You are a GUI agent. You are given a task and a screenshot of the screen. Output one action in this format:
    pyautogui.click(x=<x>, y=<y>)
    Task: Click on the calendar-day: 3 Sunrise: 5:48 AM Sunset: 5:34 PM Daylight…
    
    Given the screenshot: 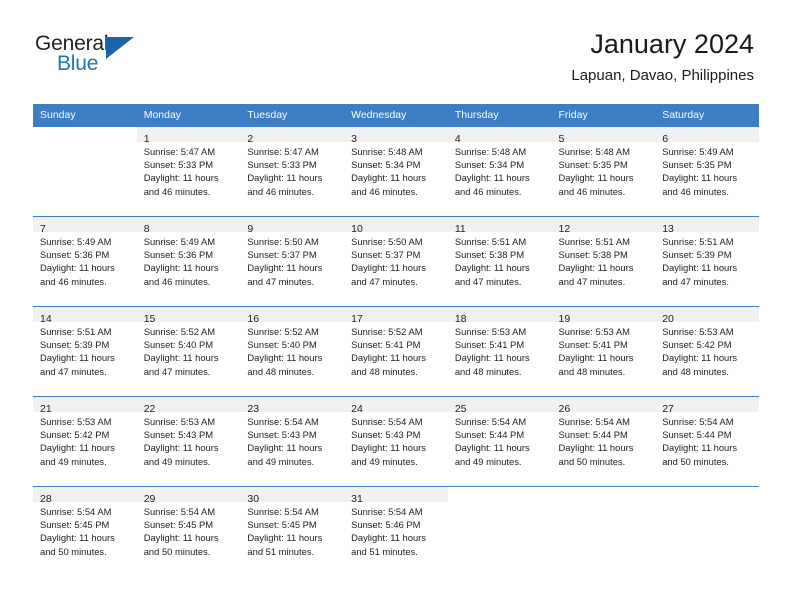 What is the action you would take?
    pyautogui.click(x=396, y=171)
    